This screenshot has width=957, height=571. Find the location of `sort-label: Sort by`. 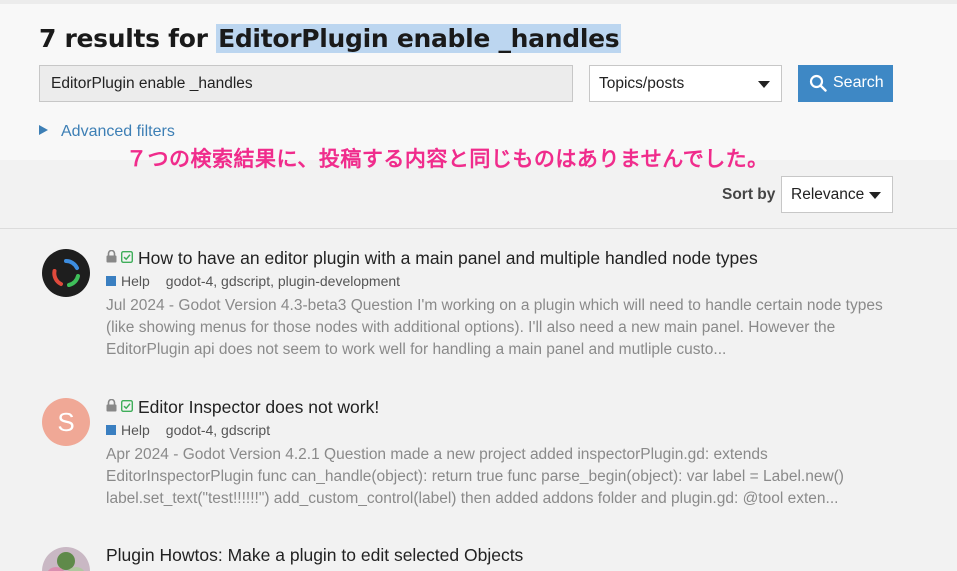

sort-label: Sort by is located at coordinates (749, 194).